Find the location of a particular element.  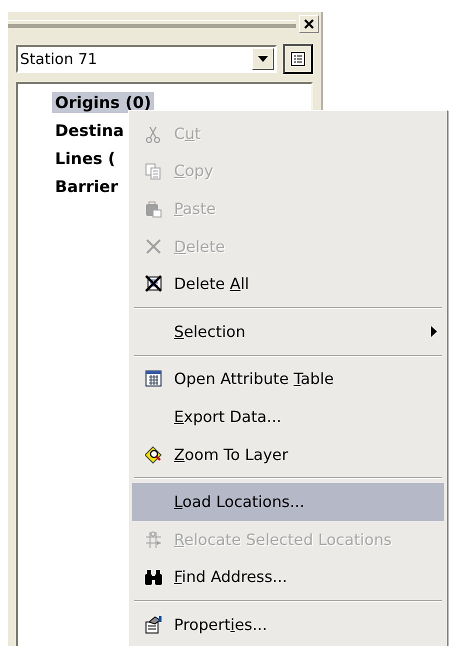

caret-icon is located at coordinates (263, 59).